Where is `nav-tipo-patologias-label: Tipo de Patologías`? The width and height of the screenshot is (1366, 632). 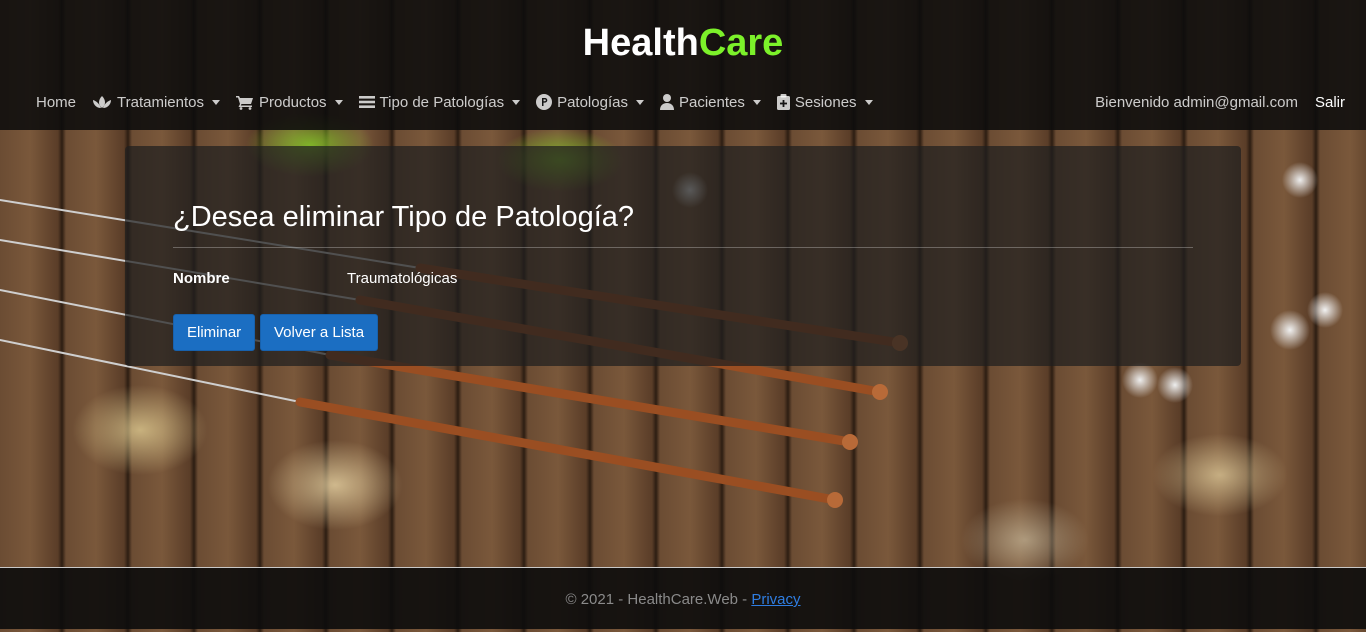 nav-tipo-patologias-label: Tipo de Patologías is located at coordinates (442, 102).